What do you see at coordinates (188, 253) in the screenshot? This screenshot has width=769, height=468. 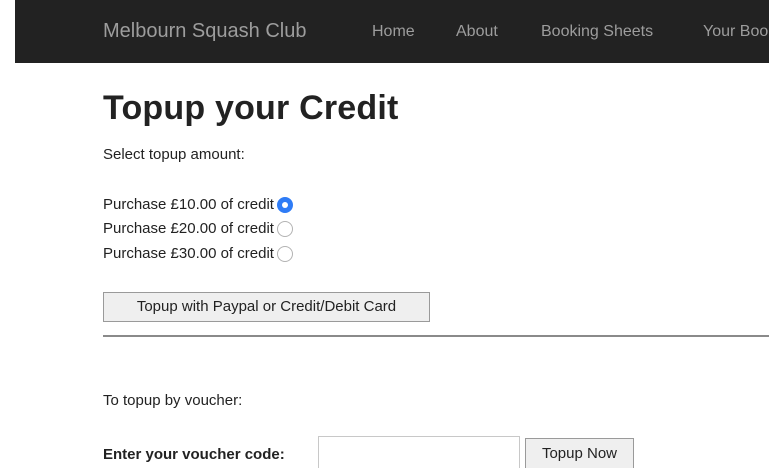 I see `option-label-30: Purchase £30.00 of credit` at bounding box center [188, 253].